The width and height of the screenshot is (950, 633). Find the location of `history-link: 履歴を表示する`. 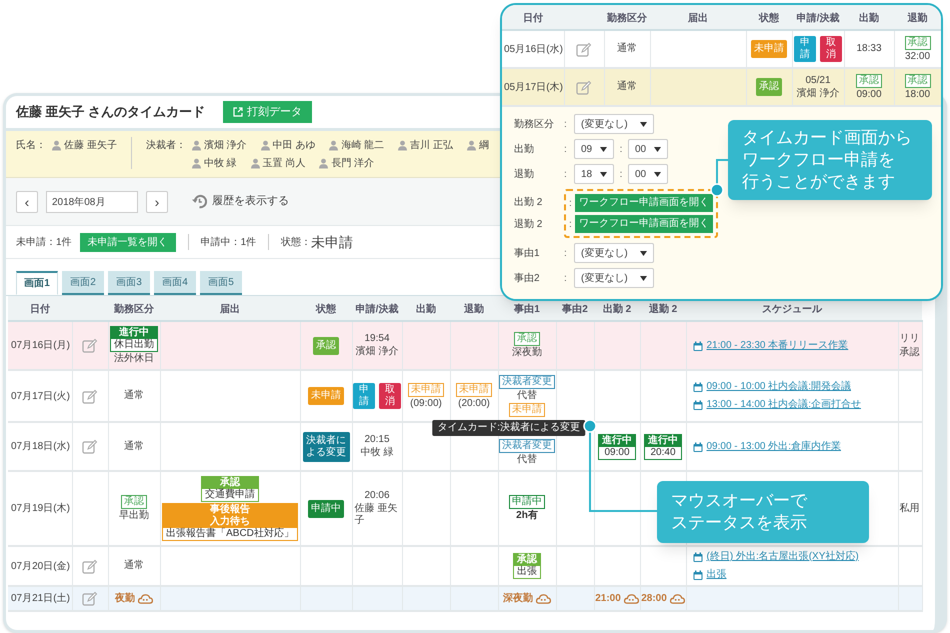

history-link: 履歴を表示する is located at coordinates (240, 201).